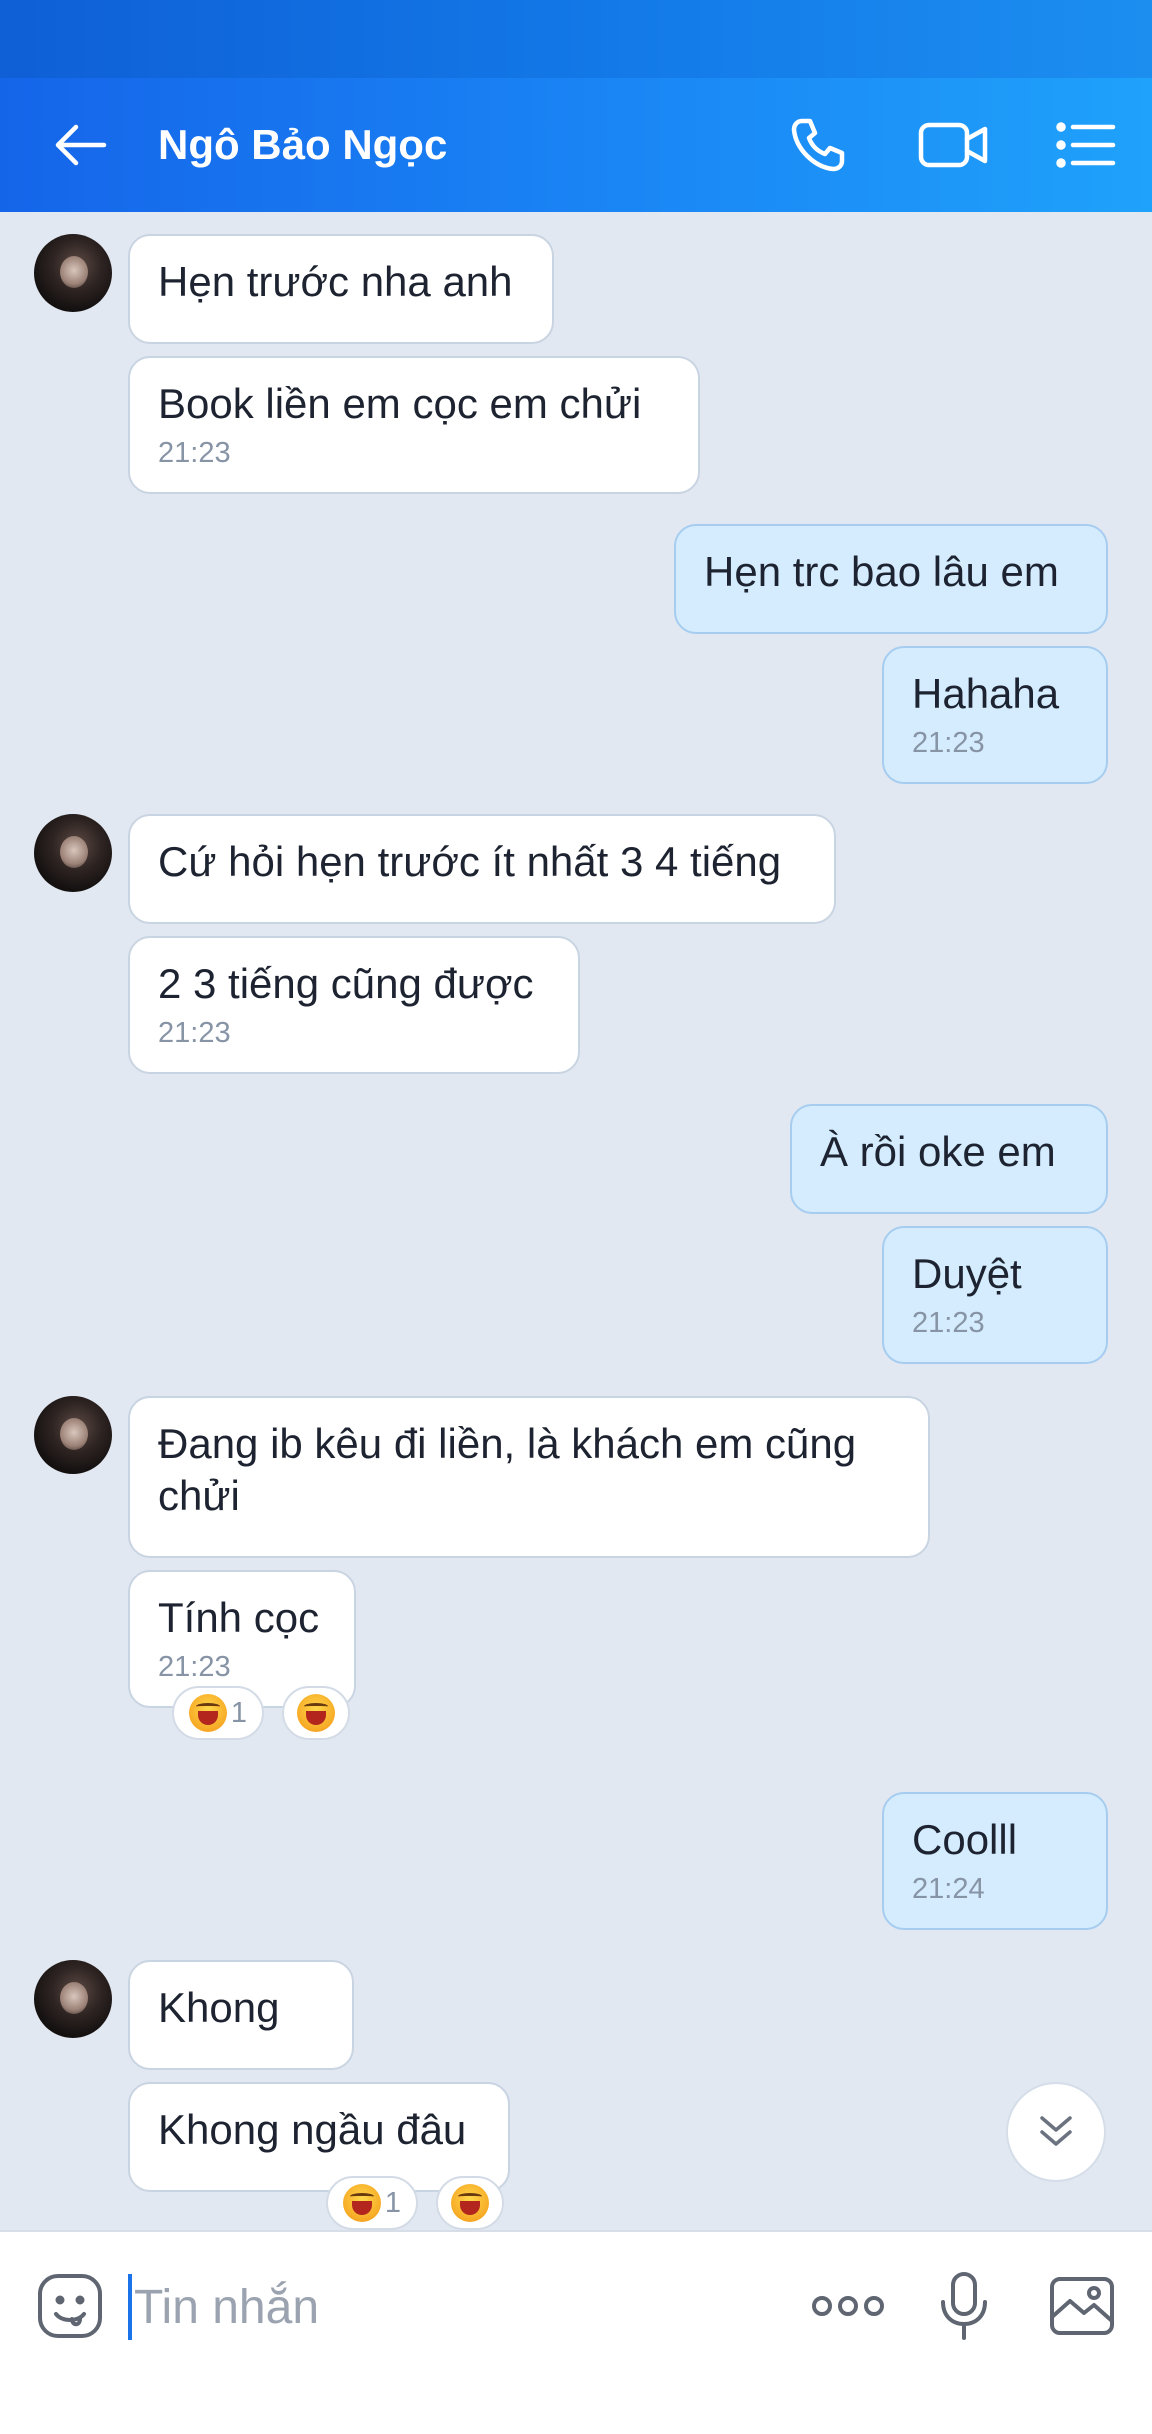 This screenshot has width=1152, height=2434. What do you see at coordinates (938, 1151) in the screenshot?
I see `message-text: À rồi oke em` at bounding box center [938, 1151].